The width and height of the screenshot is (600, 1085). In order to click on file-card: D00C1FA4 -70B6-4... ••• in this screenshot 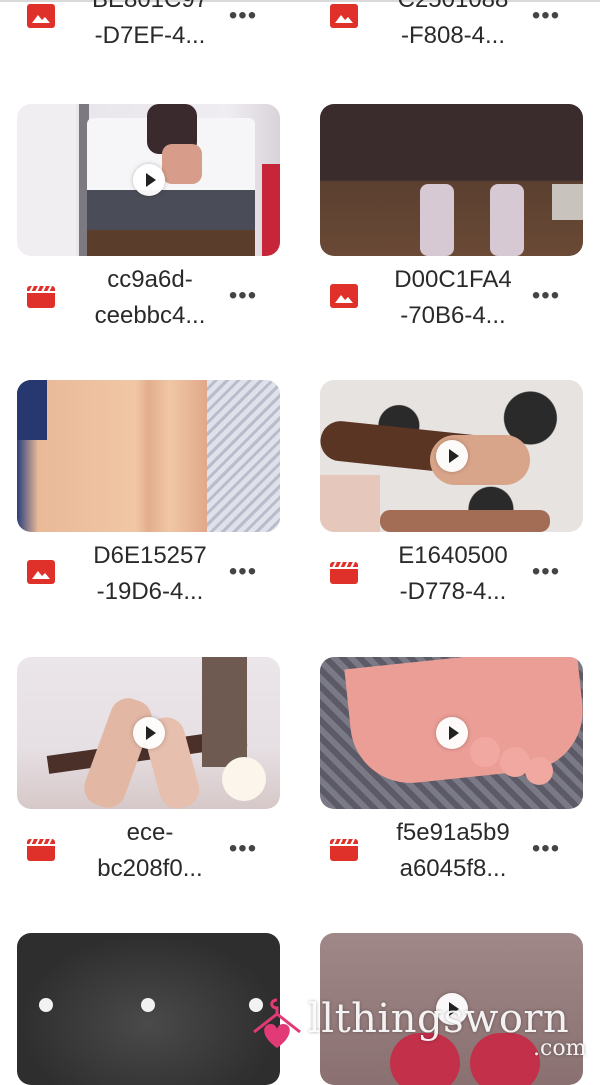, I will do `click(451, 219)`.